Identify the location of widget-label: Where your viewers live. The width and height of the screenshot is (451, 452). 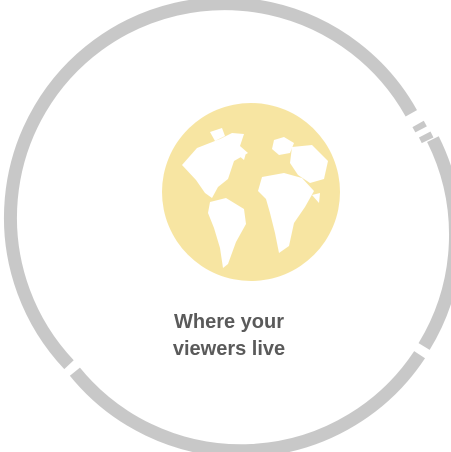
(229, 336).